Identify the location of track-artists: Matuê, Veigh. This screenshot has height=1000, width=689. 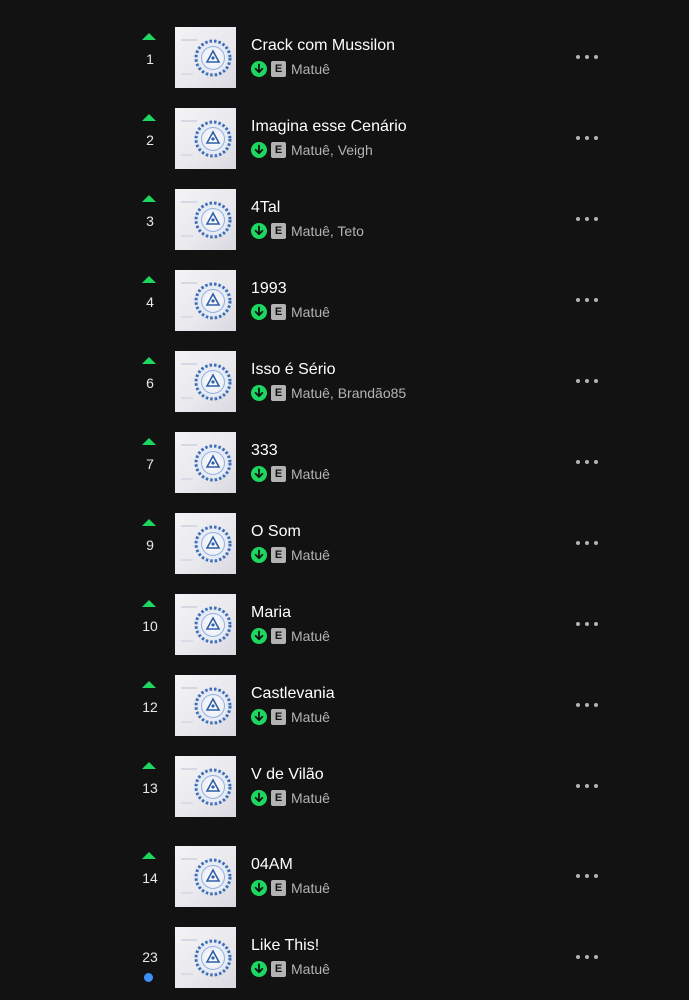
(332, 150).